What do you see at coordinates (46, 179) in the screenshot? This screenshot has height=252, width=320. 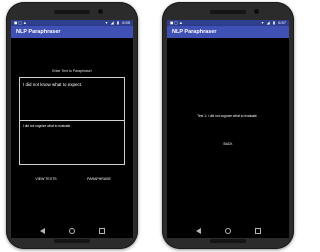 I see `view-texts-button: VIEW TEXTS` at bounding box center [46, 179].